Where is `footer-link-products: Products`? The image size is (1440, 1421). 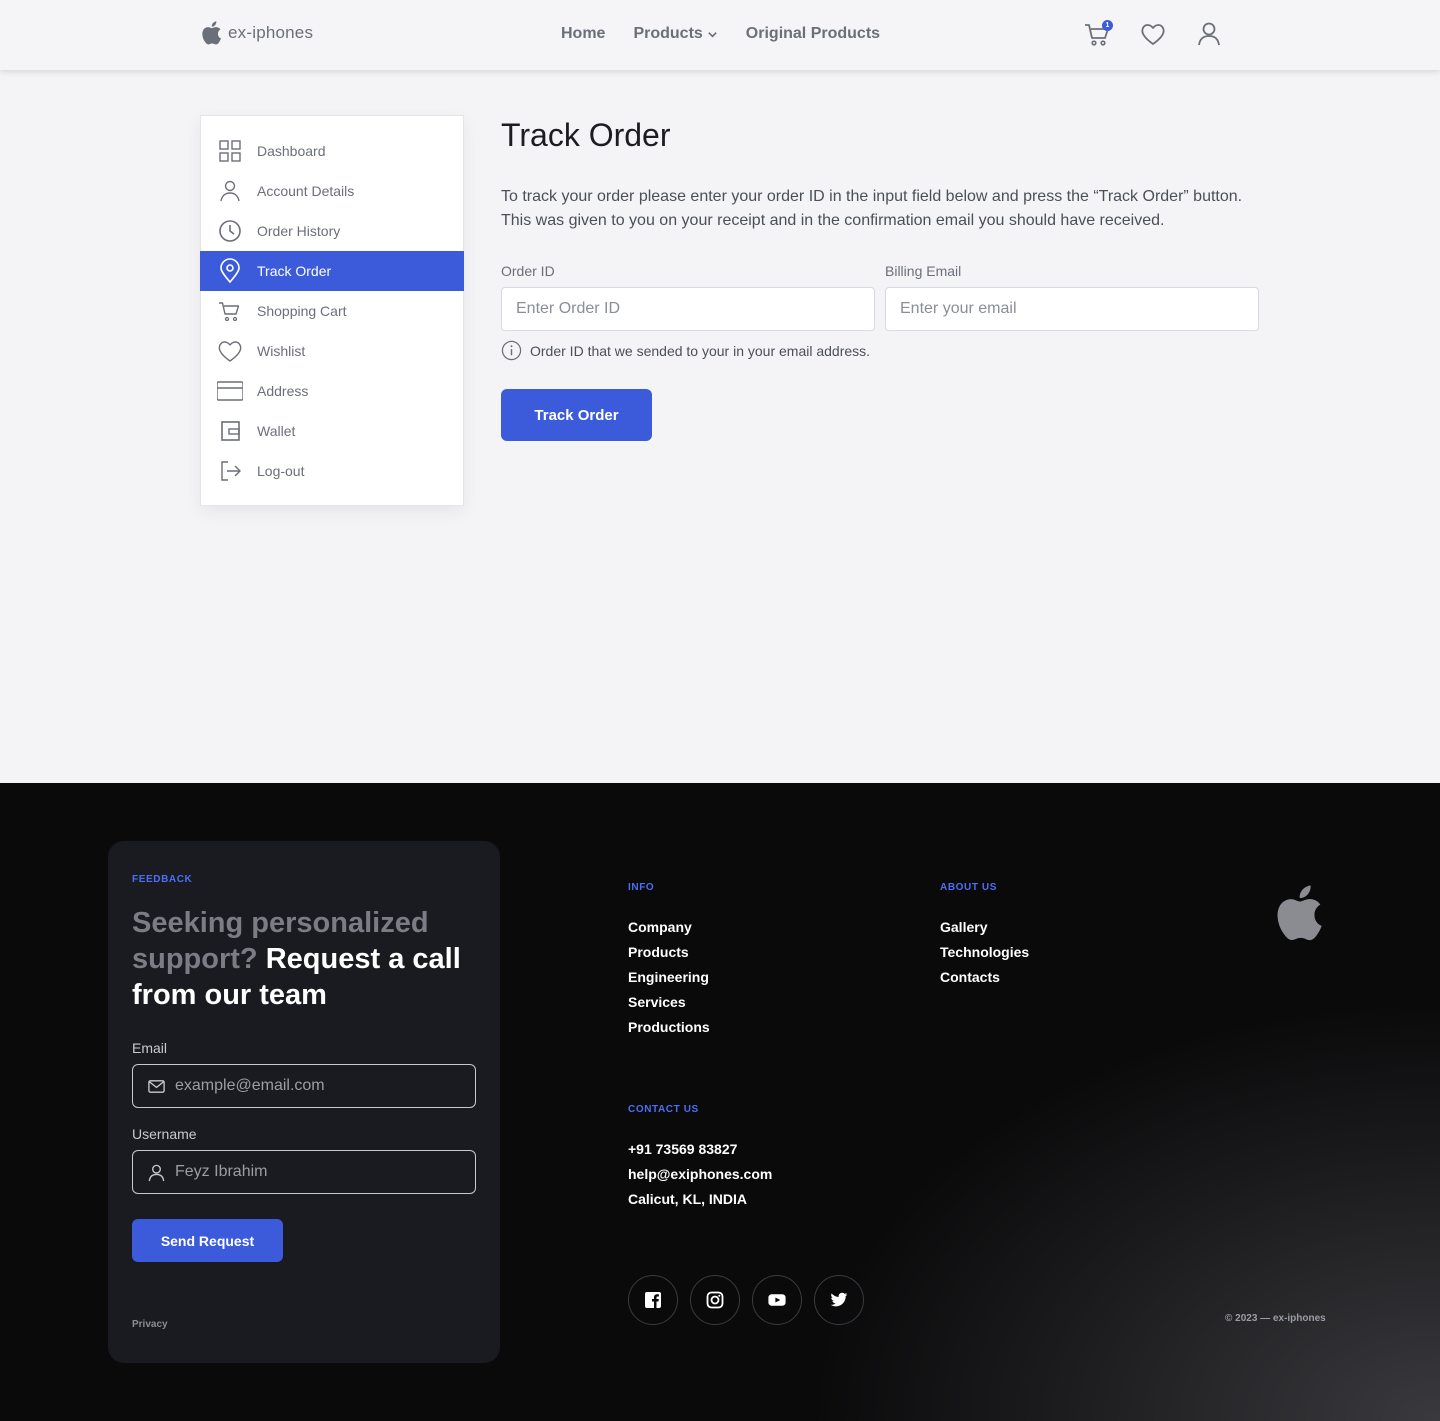 footer-link-products: Products is located at coordinates (669, 952).